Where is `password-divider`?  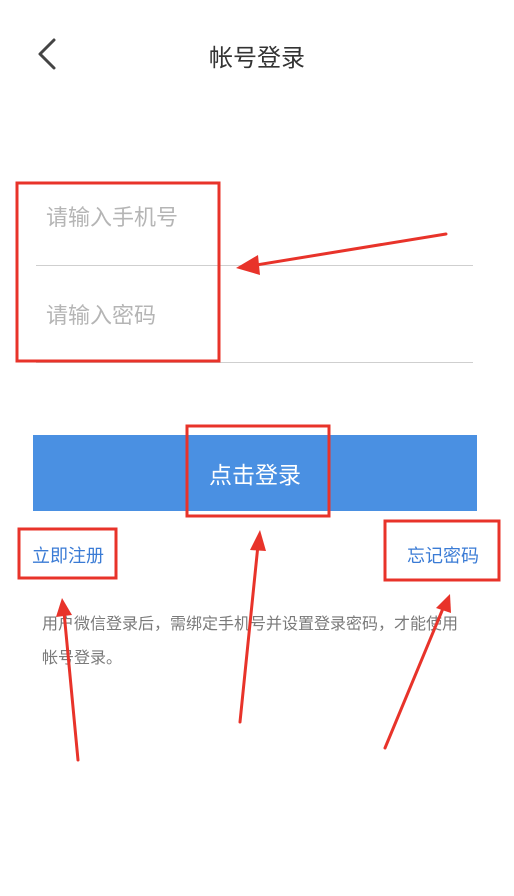 password-divider is located at coordinates (254, 362).